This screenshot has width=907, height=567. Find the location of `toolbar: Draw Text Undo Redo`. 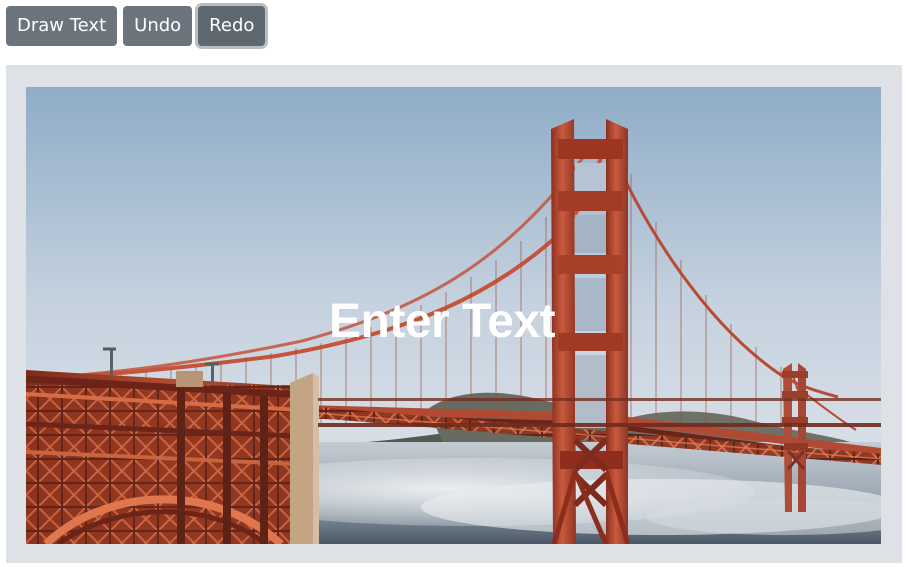

toolbar: Draw Text Undo Redo is located at coordinates (136, 26).